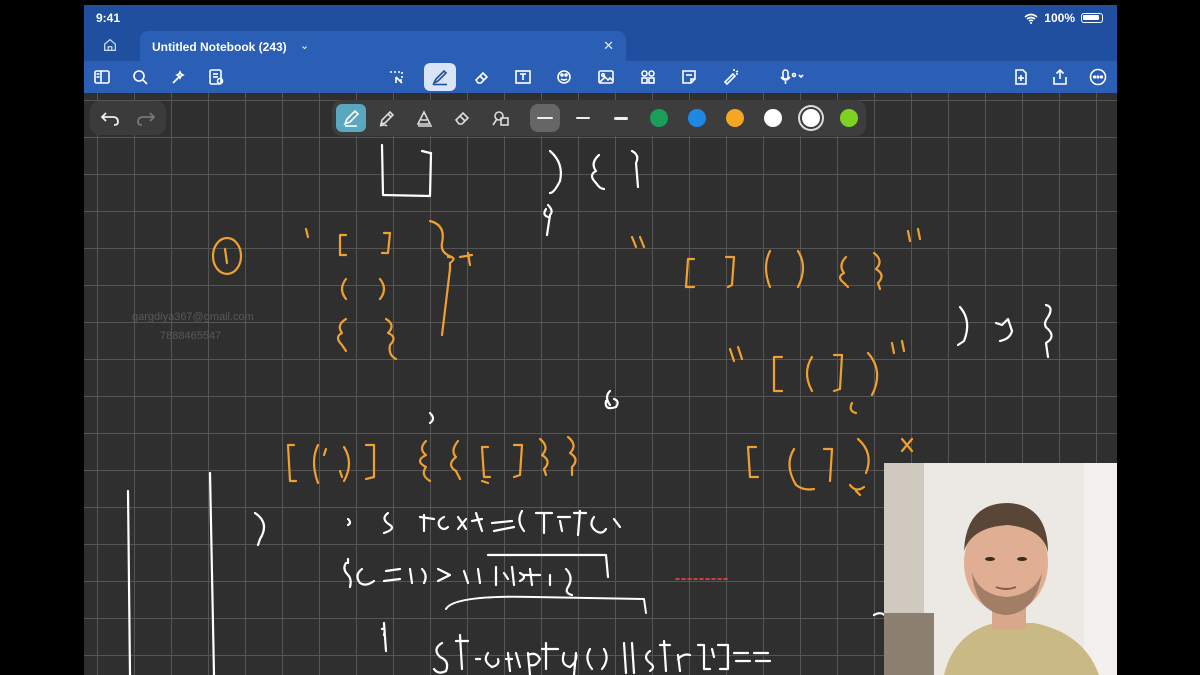 The width and height of the screenshot is (1200, 675). What do you see at coordinates (396, 77) in the screenshot?
I see `lasso-icon` at bounding box center [396, 77].